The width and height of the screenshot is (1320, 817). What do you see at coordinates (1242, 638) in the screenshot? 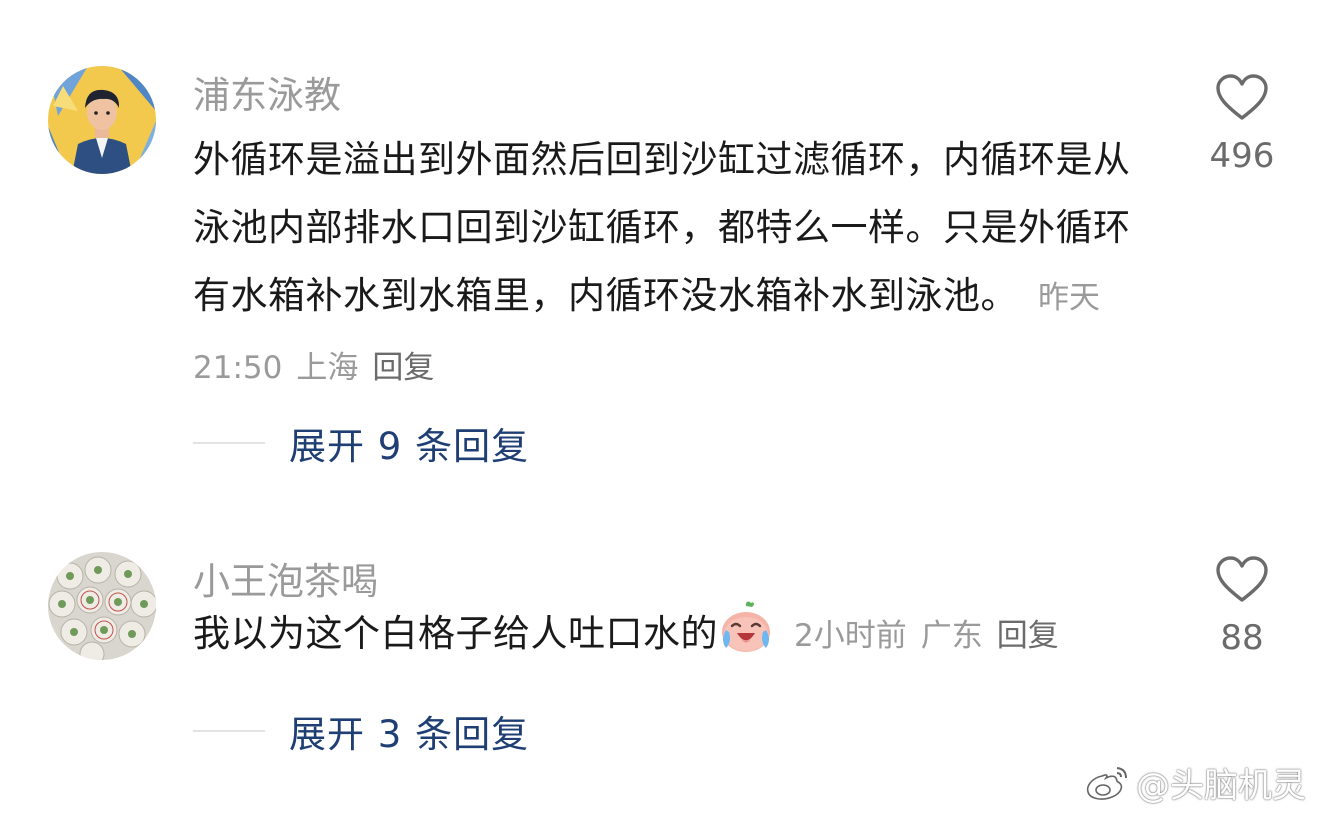
I see `like-count: 88` at bounding box center [1242, 638].